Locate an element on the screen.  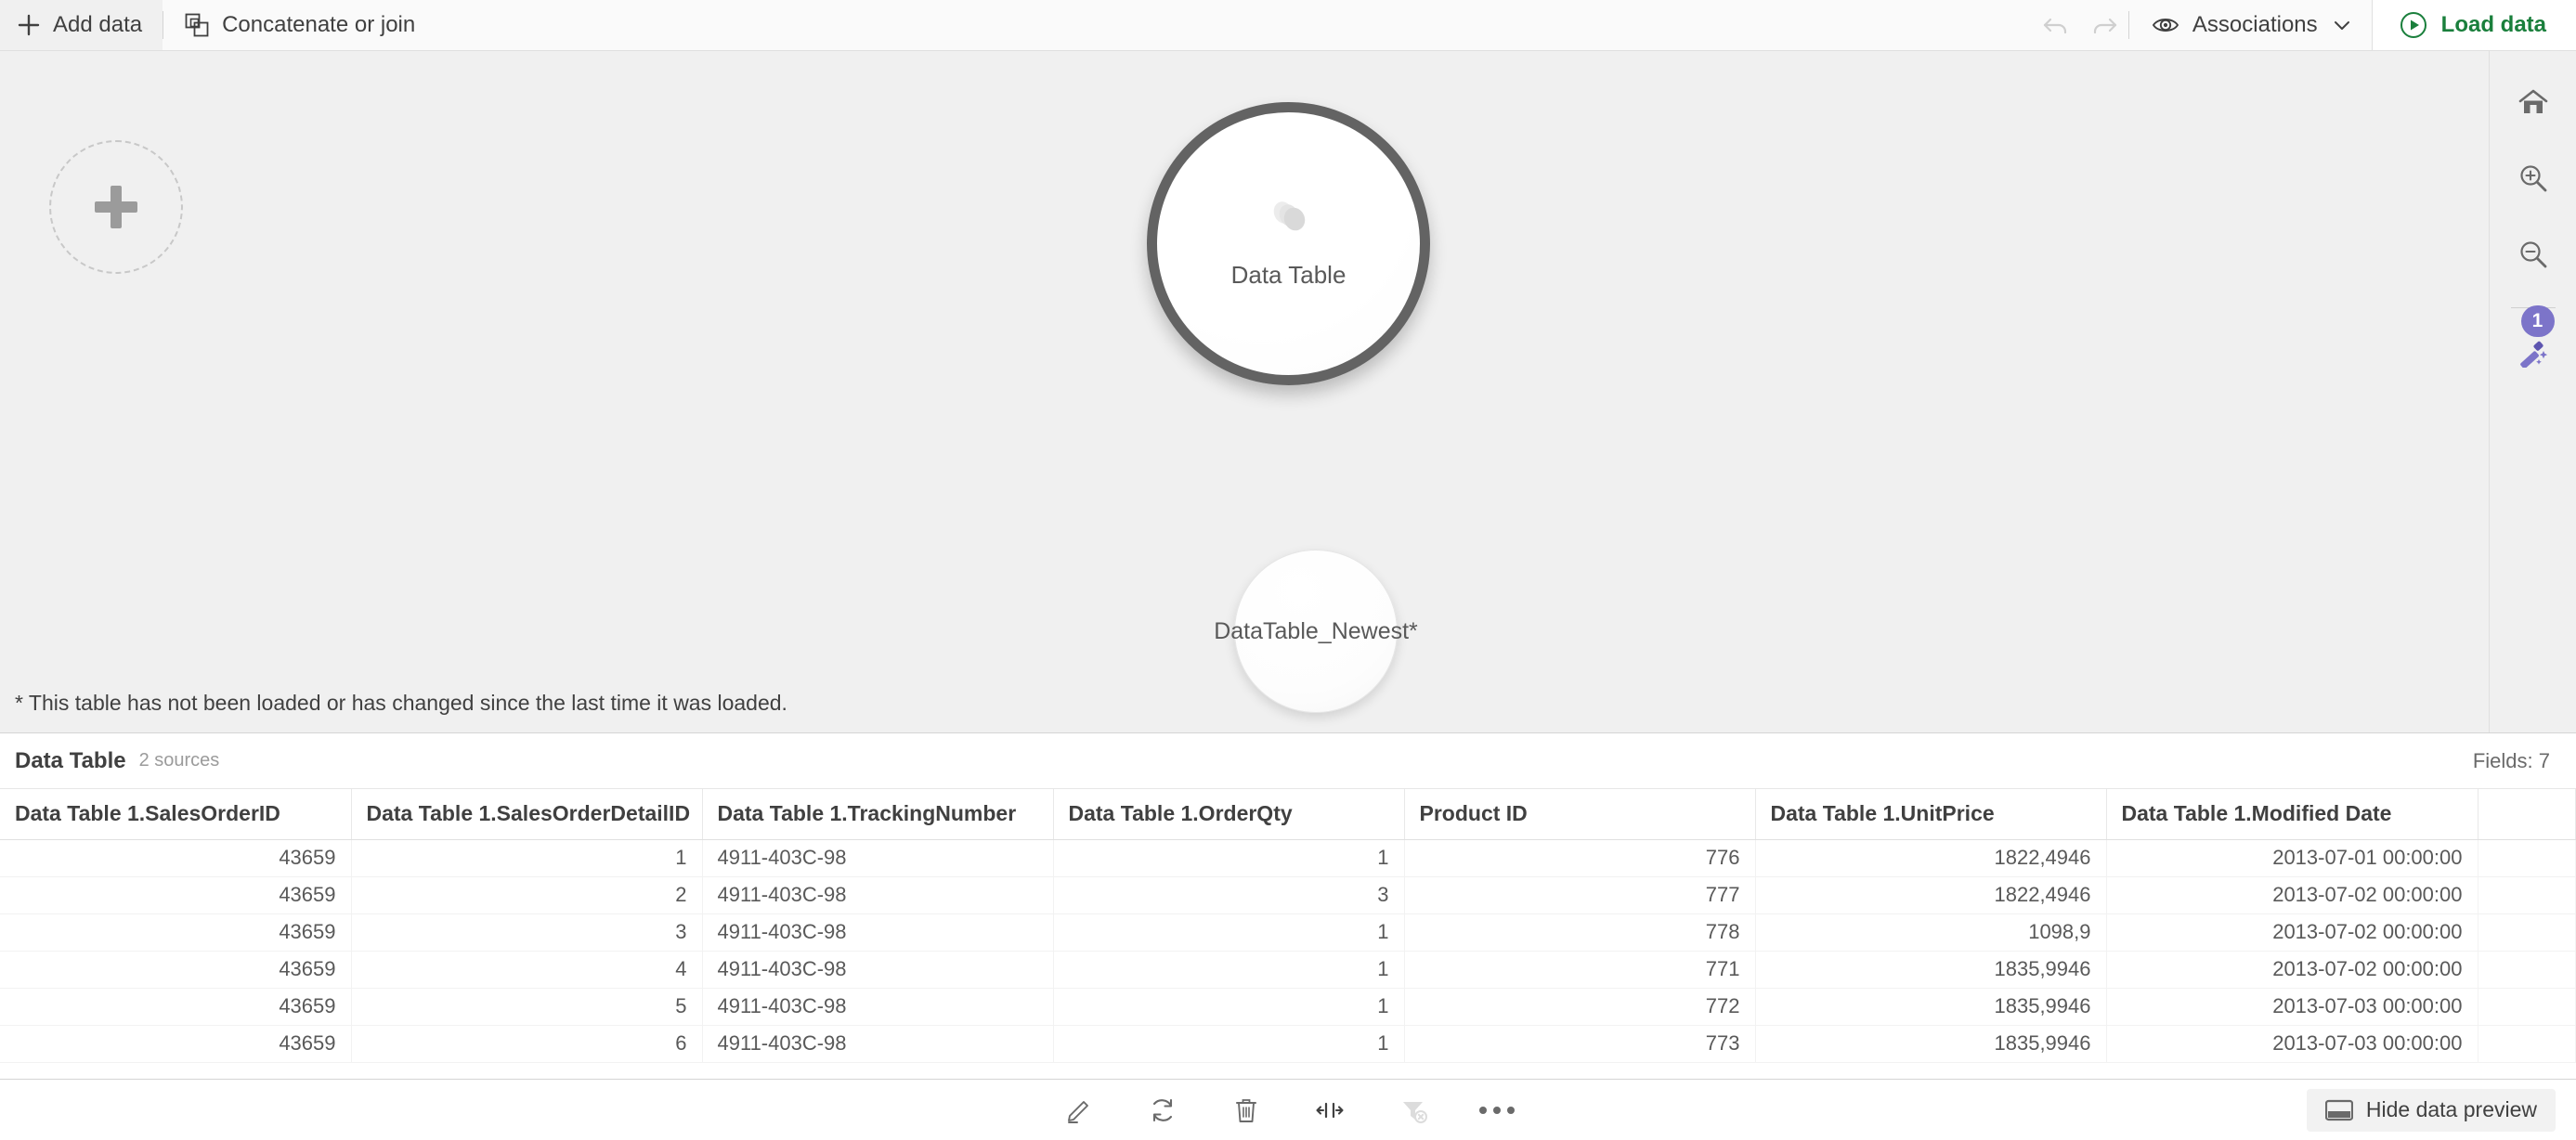
add-table-placeholder is located at coordinates (116, 207).